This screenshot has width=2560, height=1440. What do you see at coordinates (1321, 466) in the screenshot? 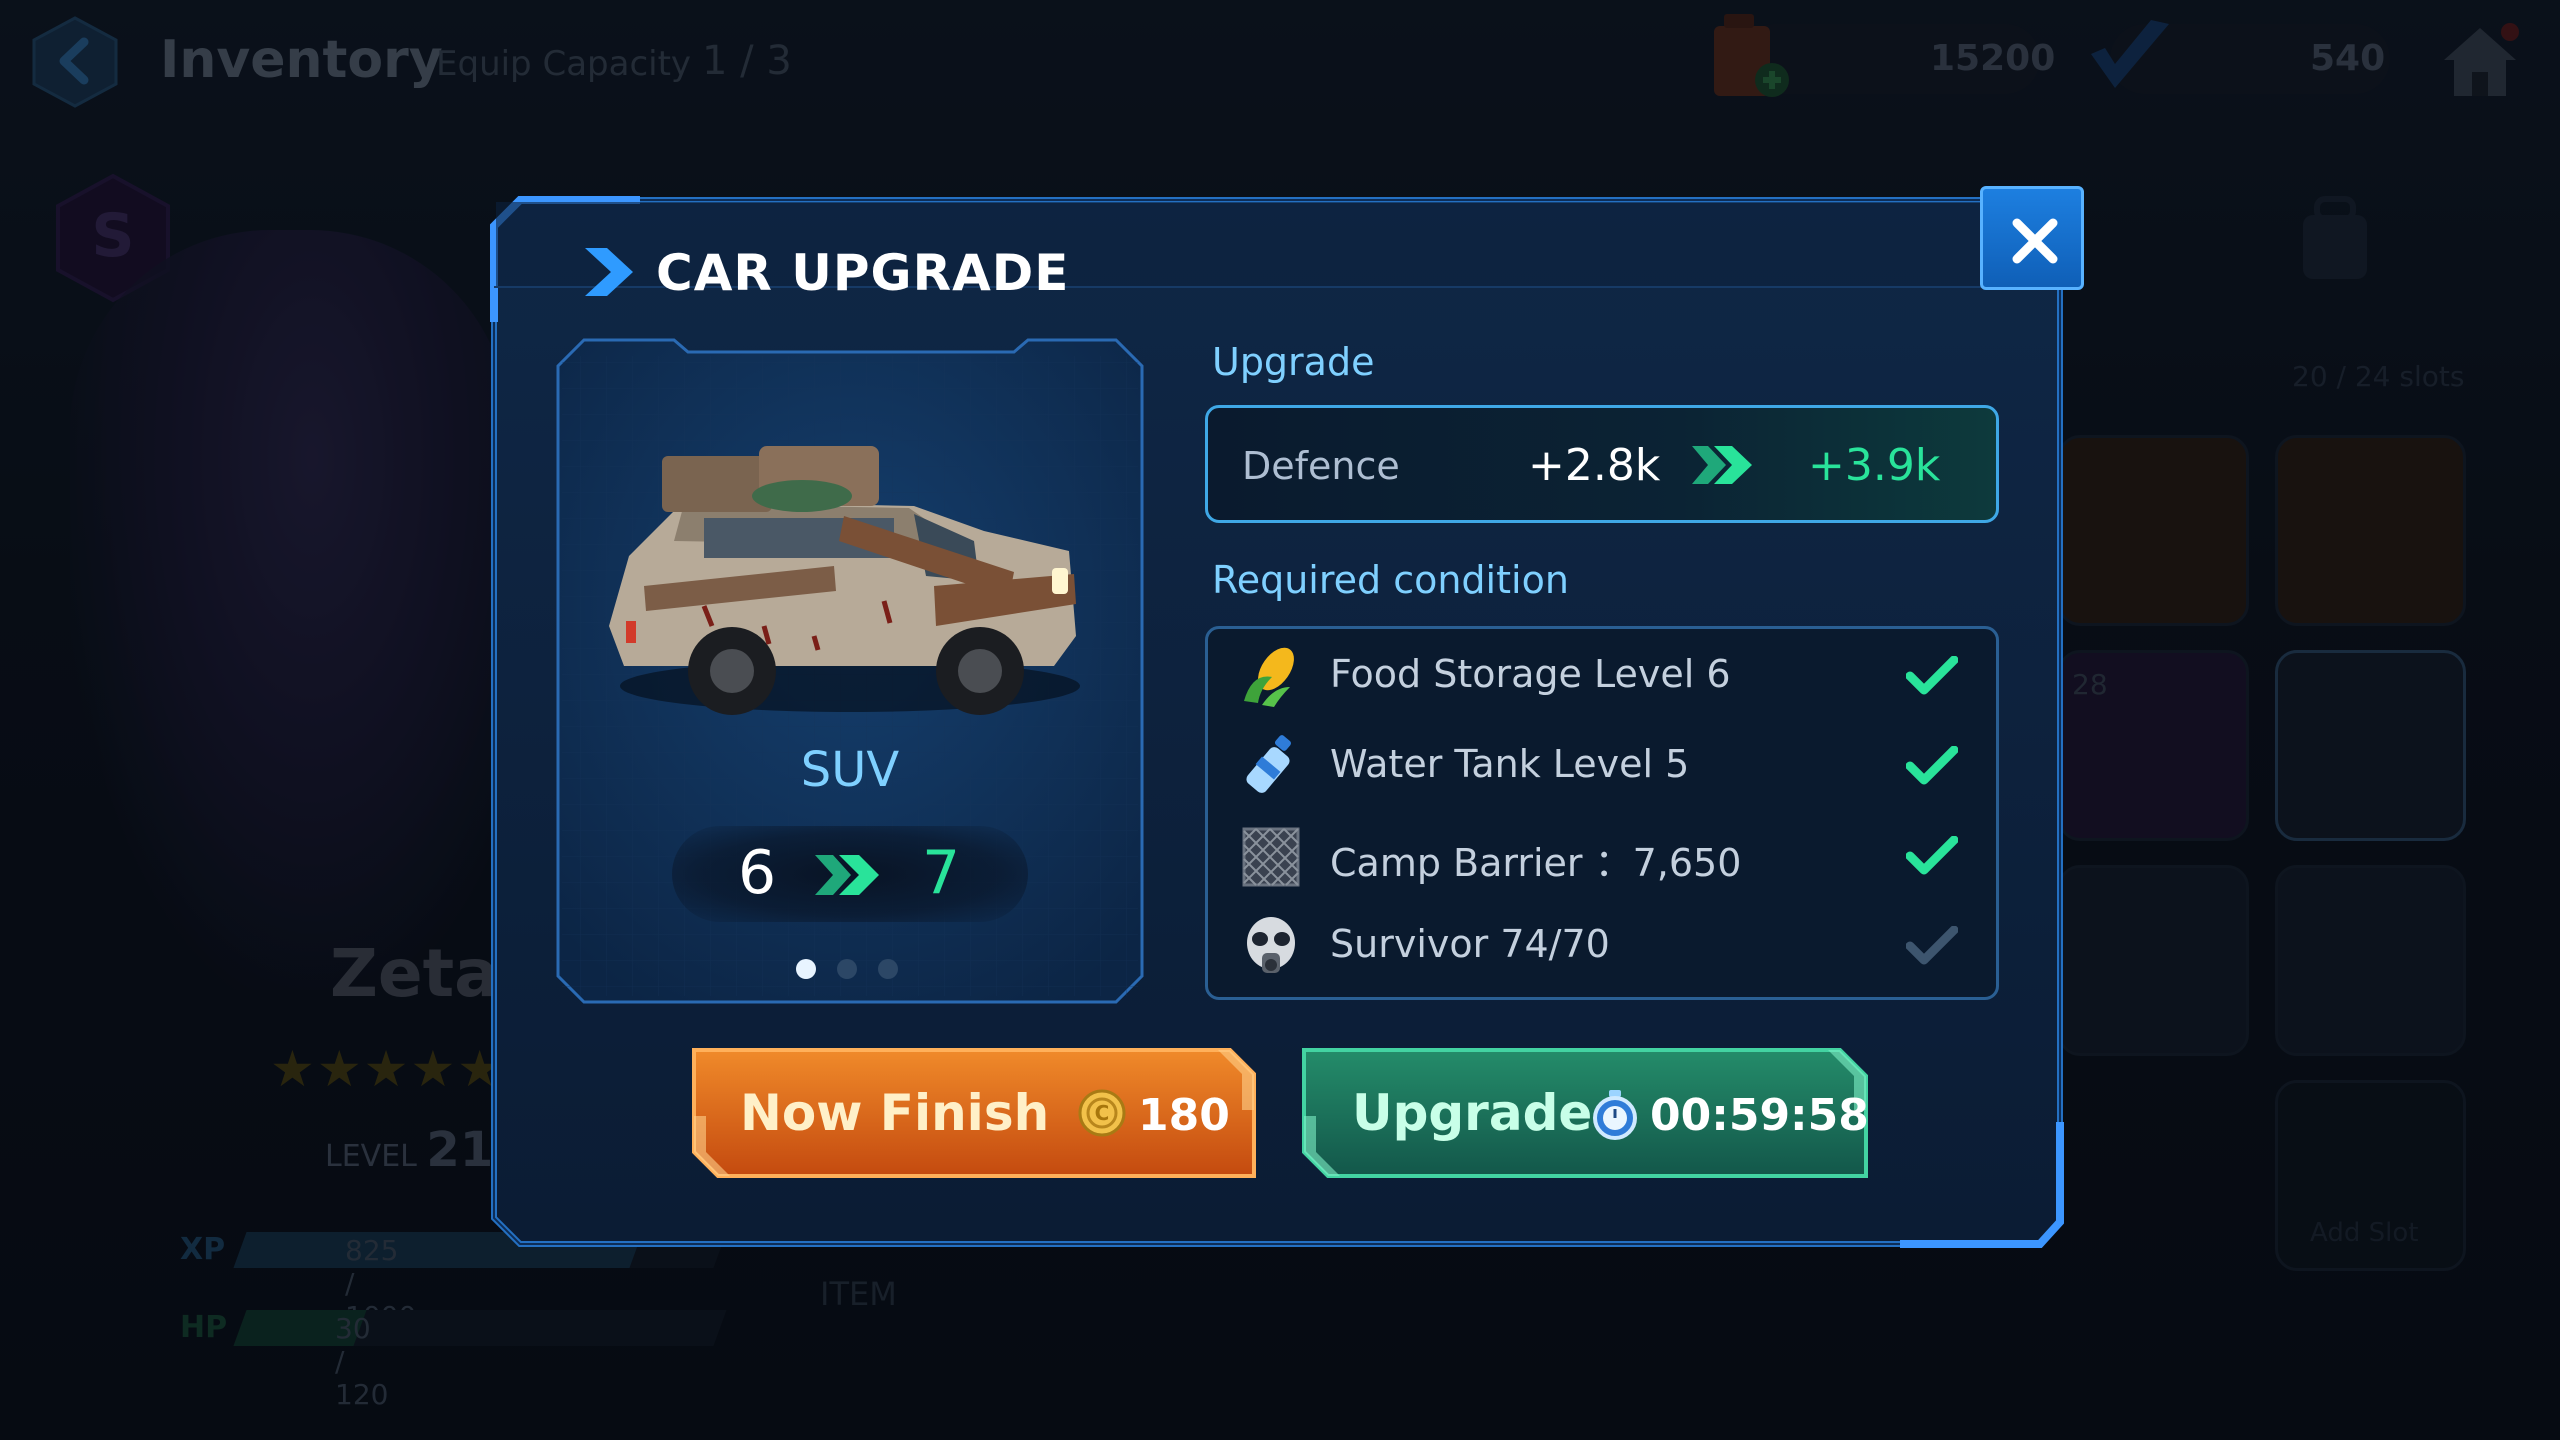
I see `stat-label: Defence` at bounding box center [1321, 466].